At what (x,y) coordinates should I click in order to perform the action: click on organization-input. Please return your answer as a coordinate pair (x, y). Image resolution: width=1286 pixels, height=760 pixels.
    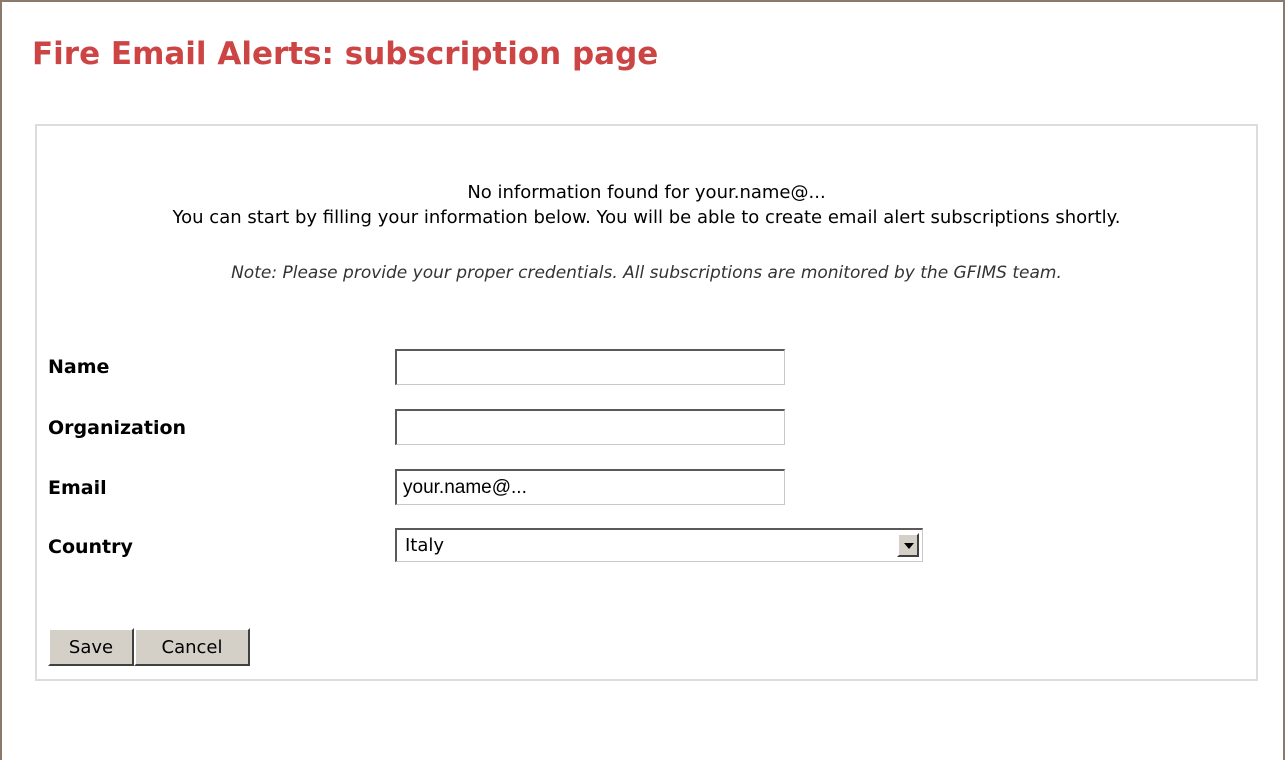
    Looking at the image, I should click on (590, 427).